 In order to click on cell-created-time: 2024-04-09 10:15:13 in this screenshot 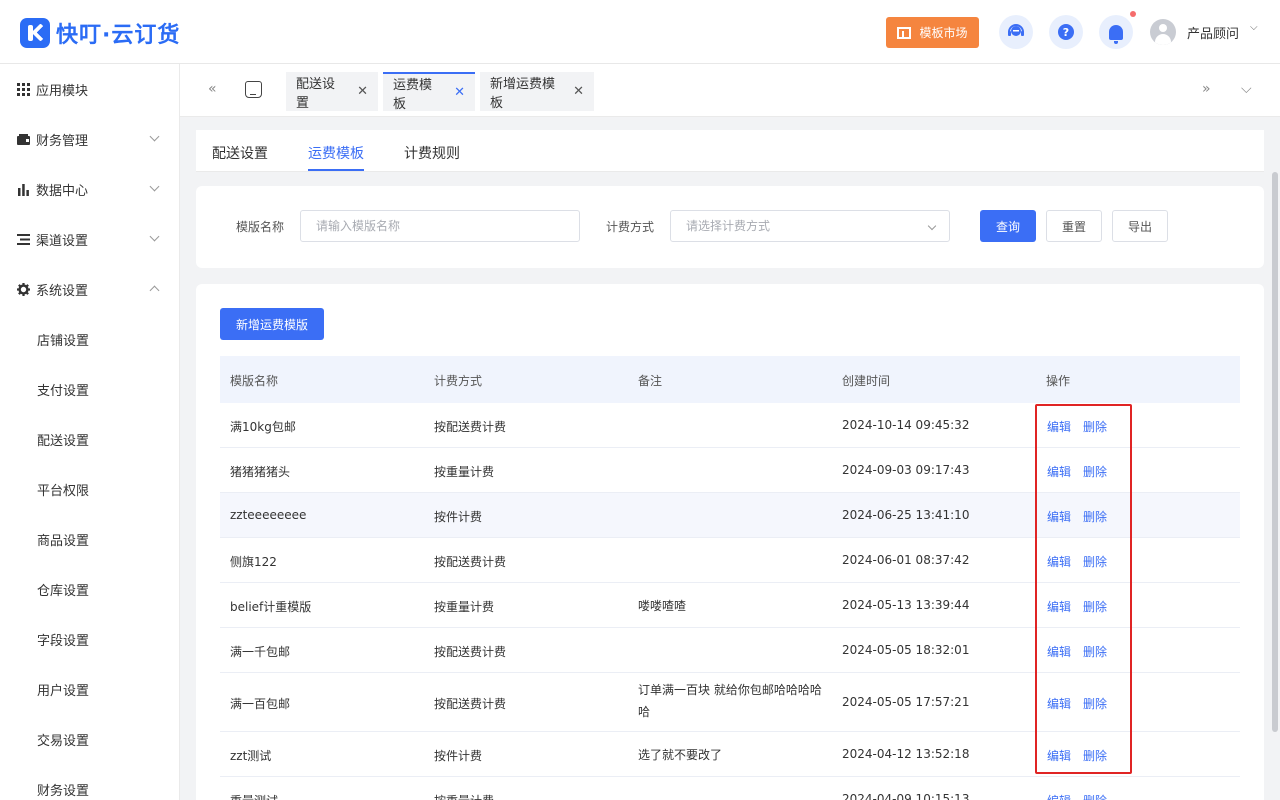, I will do `click(906, 796)`.